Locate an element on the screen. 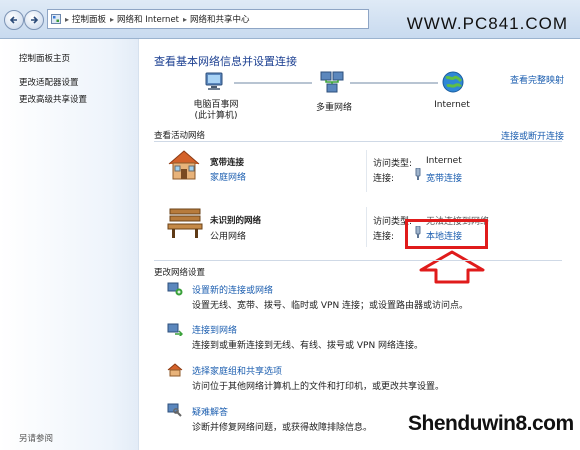  access-type-value: Internet is located at coordinates (444, 161).